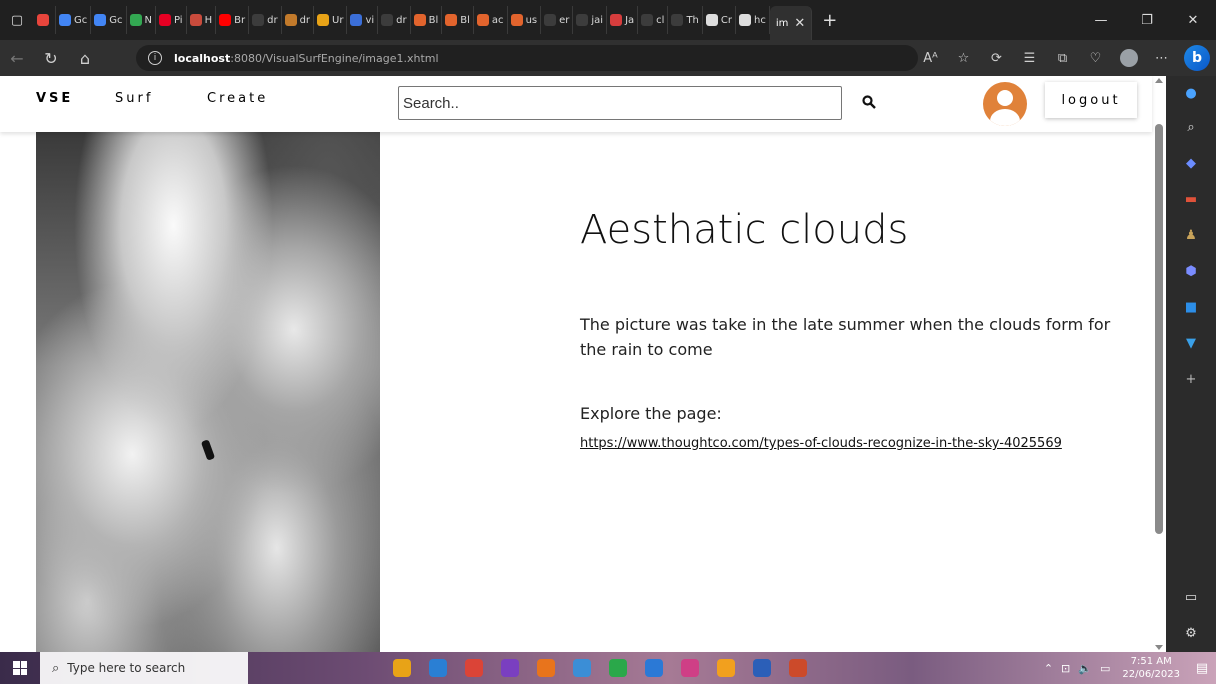  I want to click on refresh-icon: ↻, so click(51, 58).